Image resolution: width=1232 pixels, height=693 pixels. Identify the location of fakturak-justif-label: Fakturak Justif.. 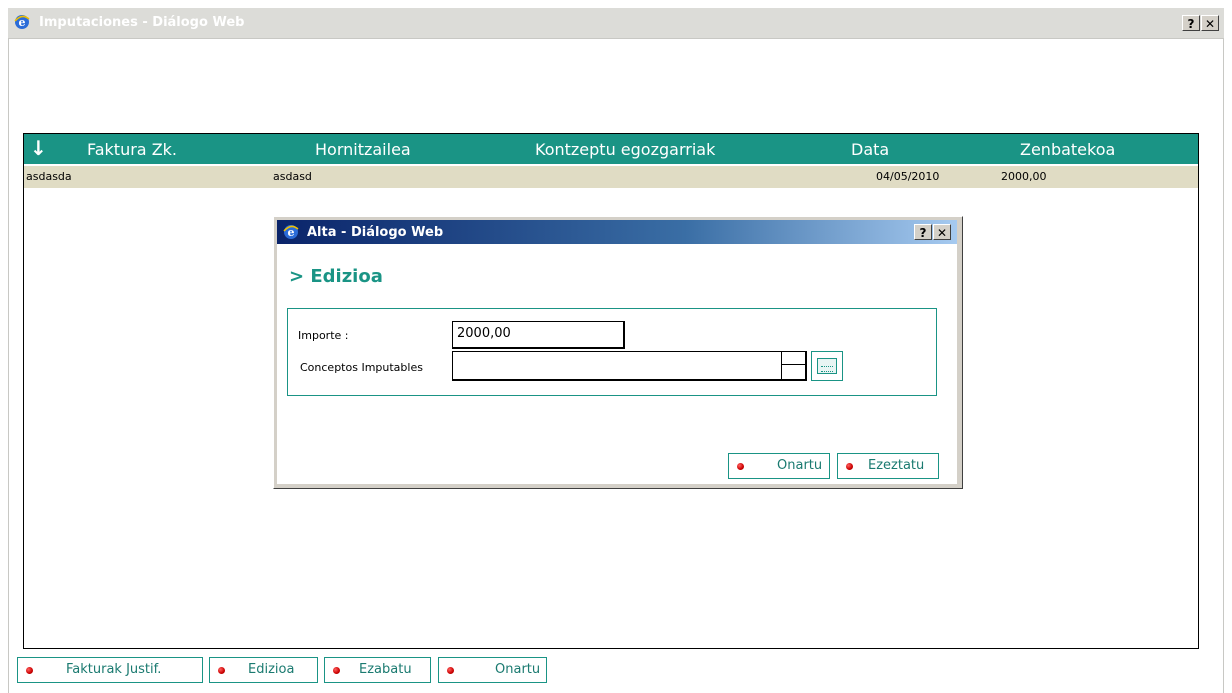
(114, 669).